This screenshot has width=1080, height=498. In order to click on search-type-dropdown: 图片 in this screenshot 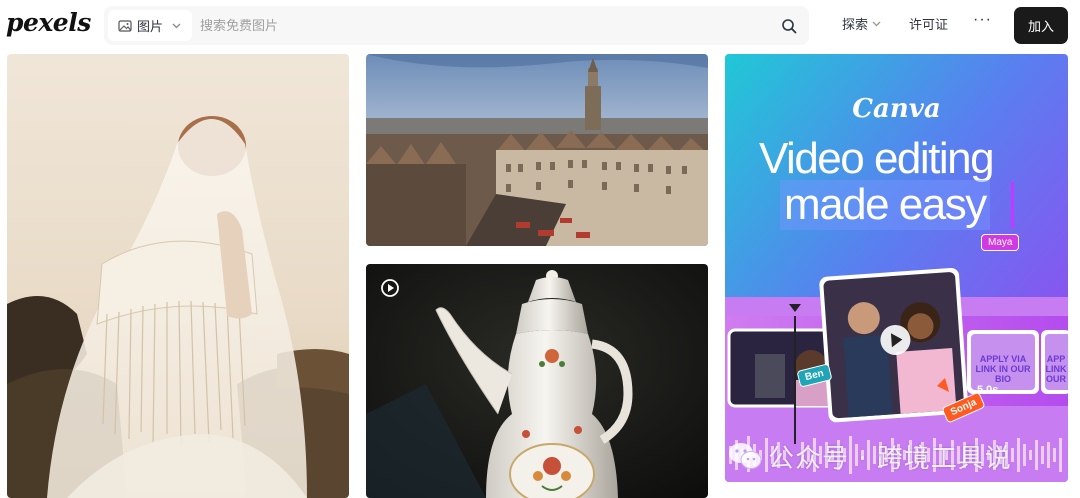, I will do `click(150, 25)`.